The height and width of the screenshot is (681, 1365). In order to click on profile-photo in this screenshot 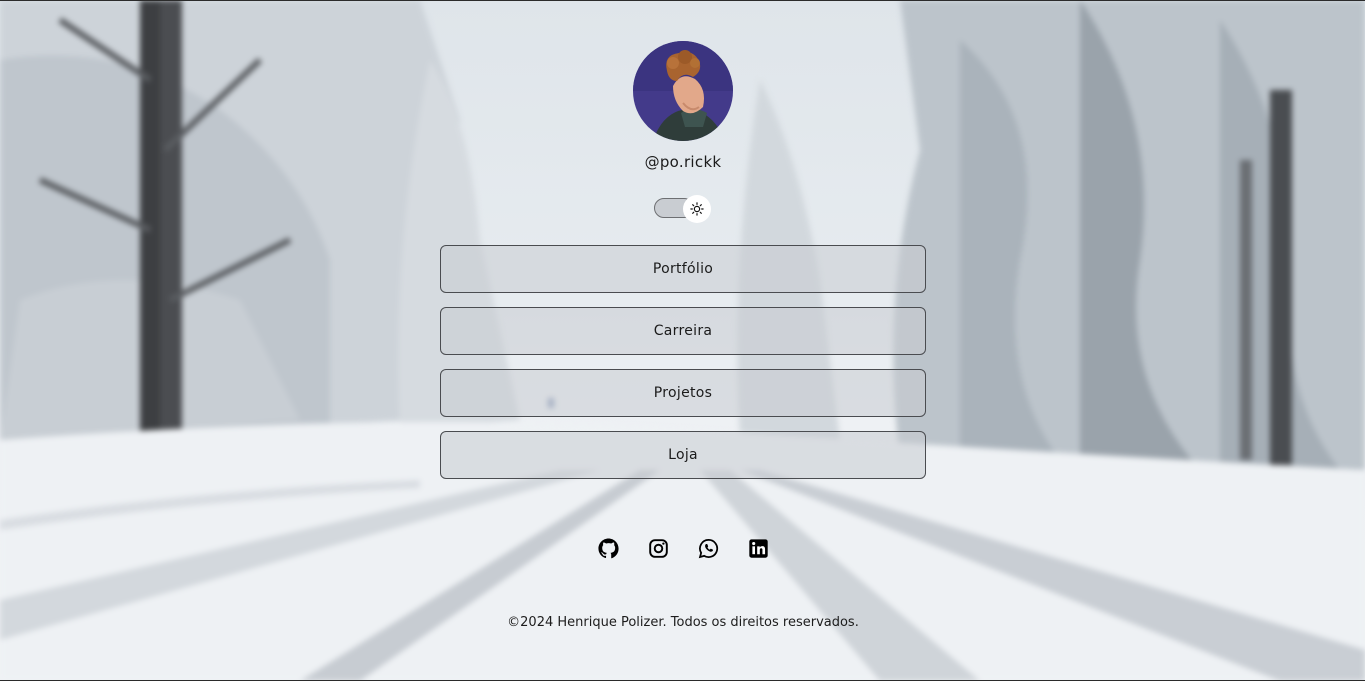, I will do `click(683, 91)`.